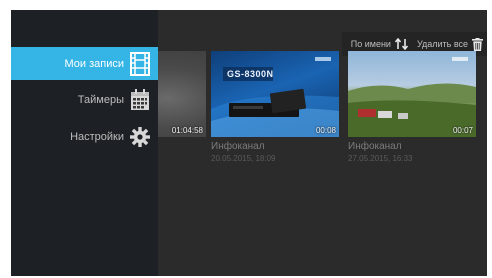  I want to click on recording-card: 00:07 Инфоканал 27.05.2015, 16:33, so click(412, 107).